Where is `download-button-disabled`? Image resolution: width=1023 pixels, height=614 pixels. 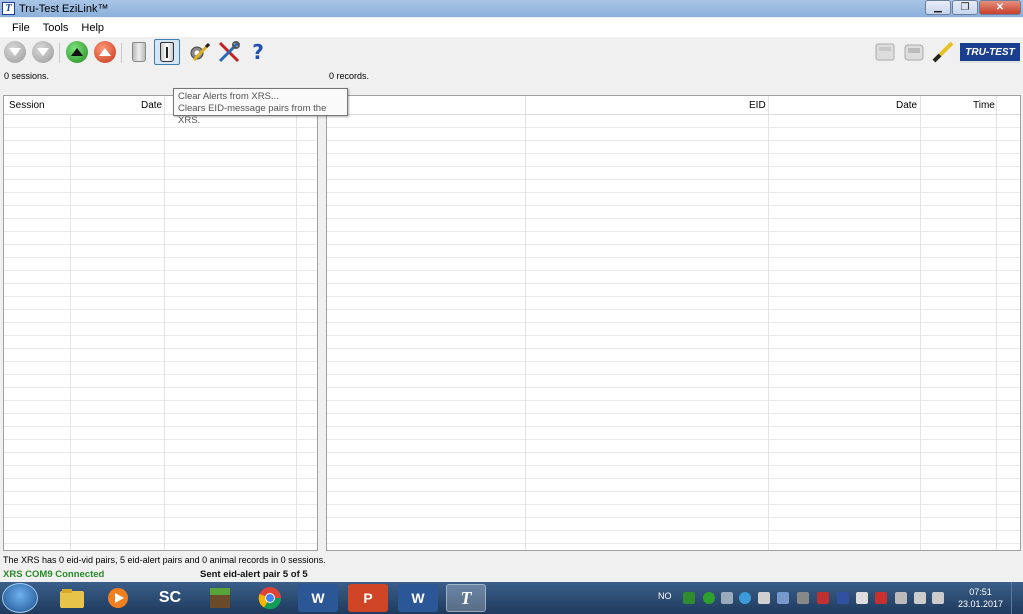 download-button-disabled is located at coordinates (15, 52).